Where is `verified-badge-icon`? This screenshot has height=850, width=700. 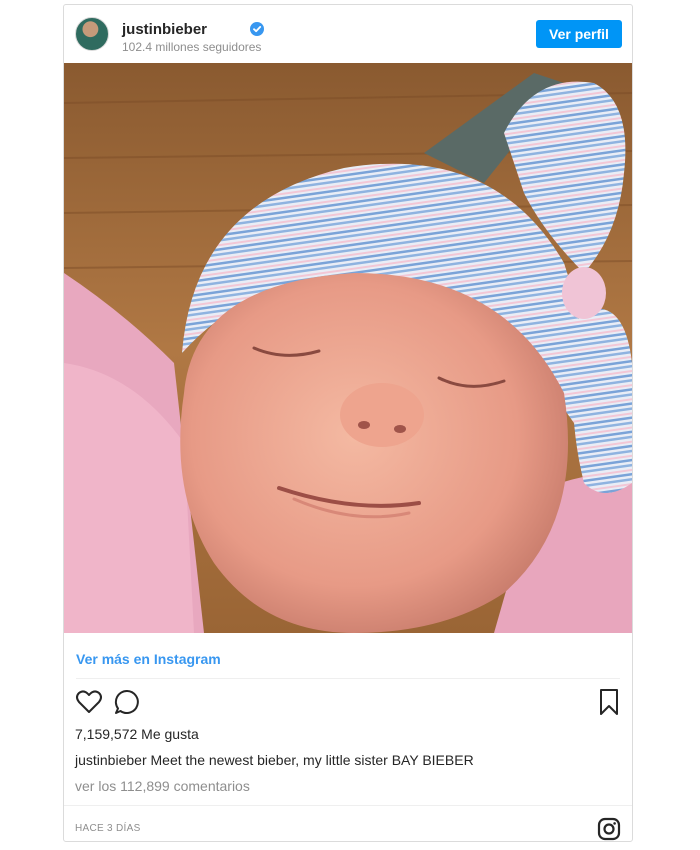 verified-badge-icon is located at coordinates (257, 29).